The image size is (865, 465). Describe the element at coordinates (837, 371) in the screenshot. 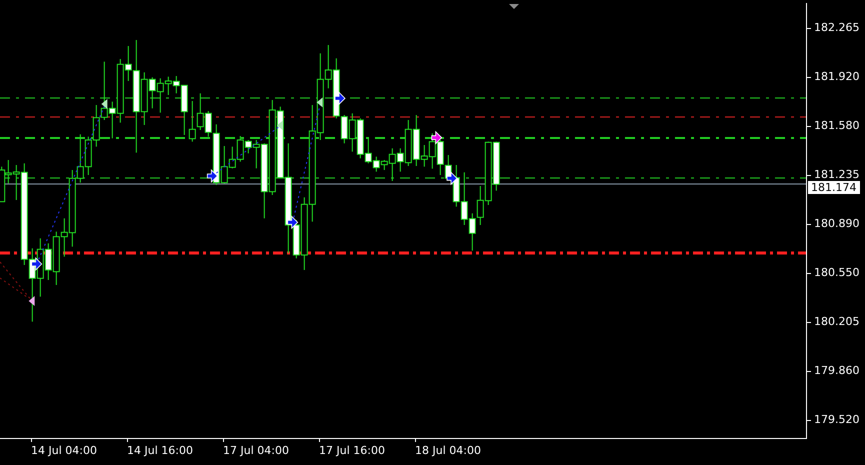

I see `price-label: 179.860` at that location.